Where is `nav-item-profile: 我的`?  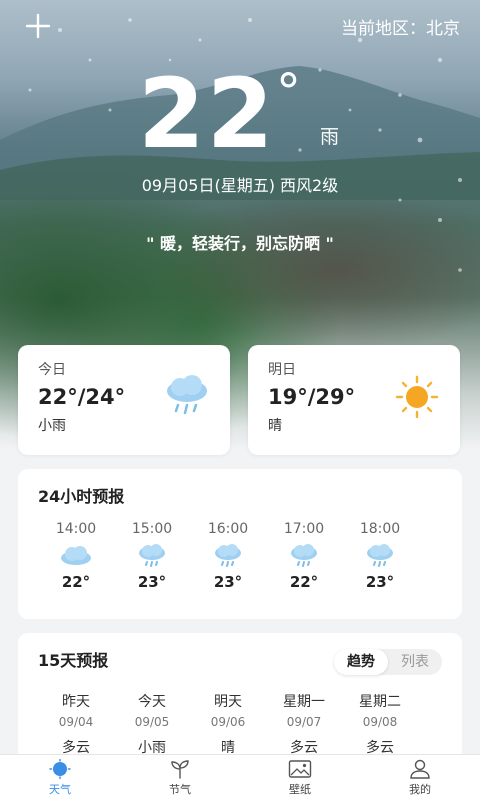
nav-item-profile: 我的 is located at coordinates (420, 778).